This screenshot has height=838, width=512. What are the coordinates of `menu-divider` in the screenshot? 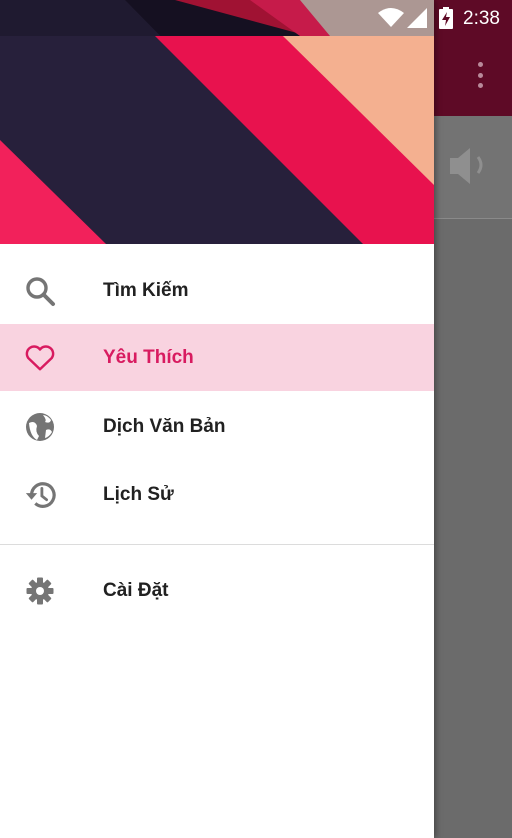 It's located at (217, 544).